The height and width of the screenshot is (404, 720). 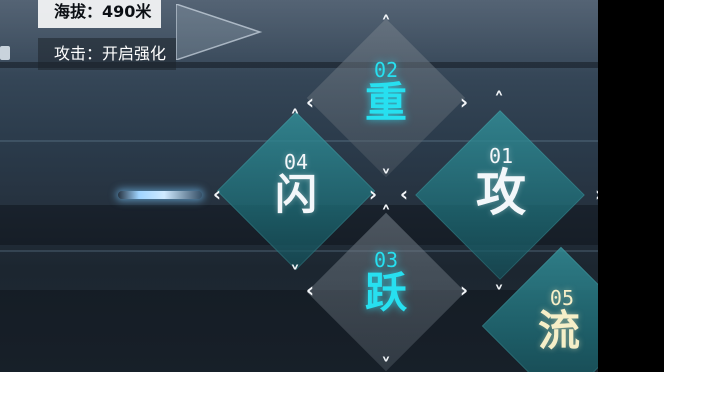 What do you see at coordinates (385, 102) in the screenshot?
I see `skill-char: 重` at bounding box center [385, 102].